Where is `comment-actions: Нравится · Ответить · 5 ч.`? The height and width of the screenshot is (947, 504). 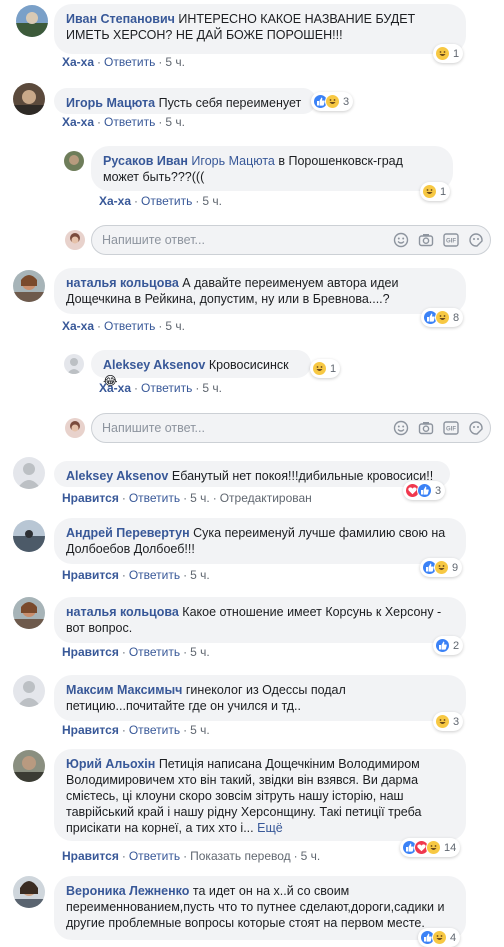 comment-actions: Нравится · Ответить · 5 ч. is located at coordinates (136, 730).